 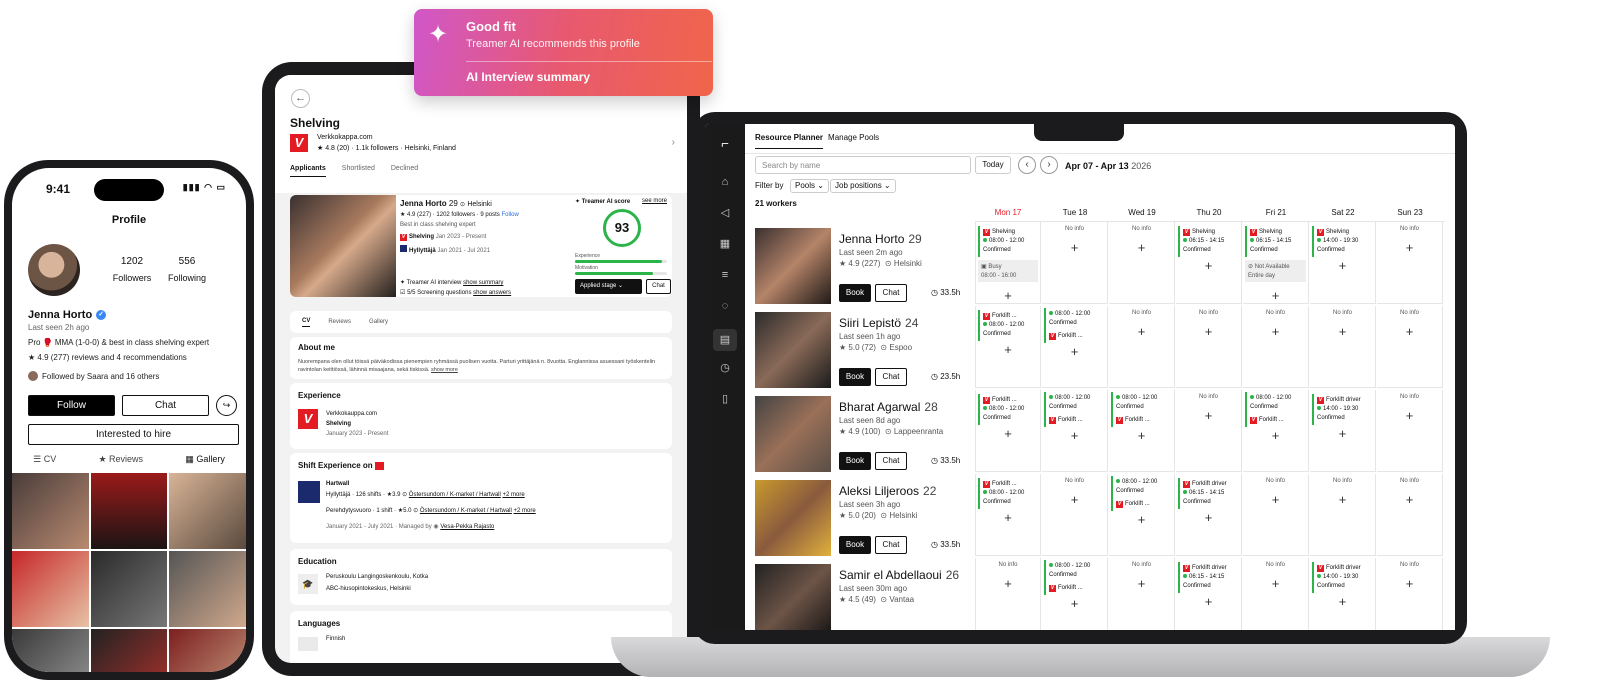 I want to click on treamer-logo: ⌐, so click(x=725, y=143).